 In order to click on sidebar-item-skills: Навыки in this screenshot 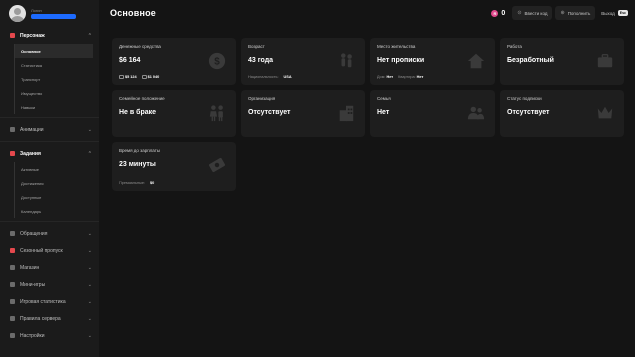, I will do `click(54, 107)`.